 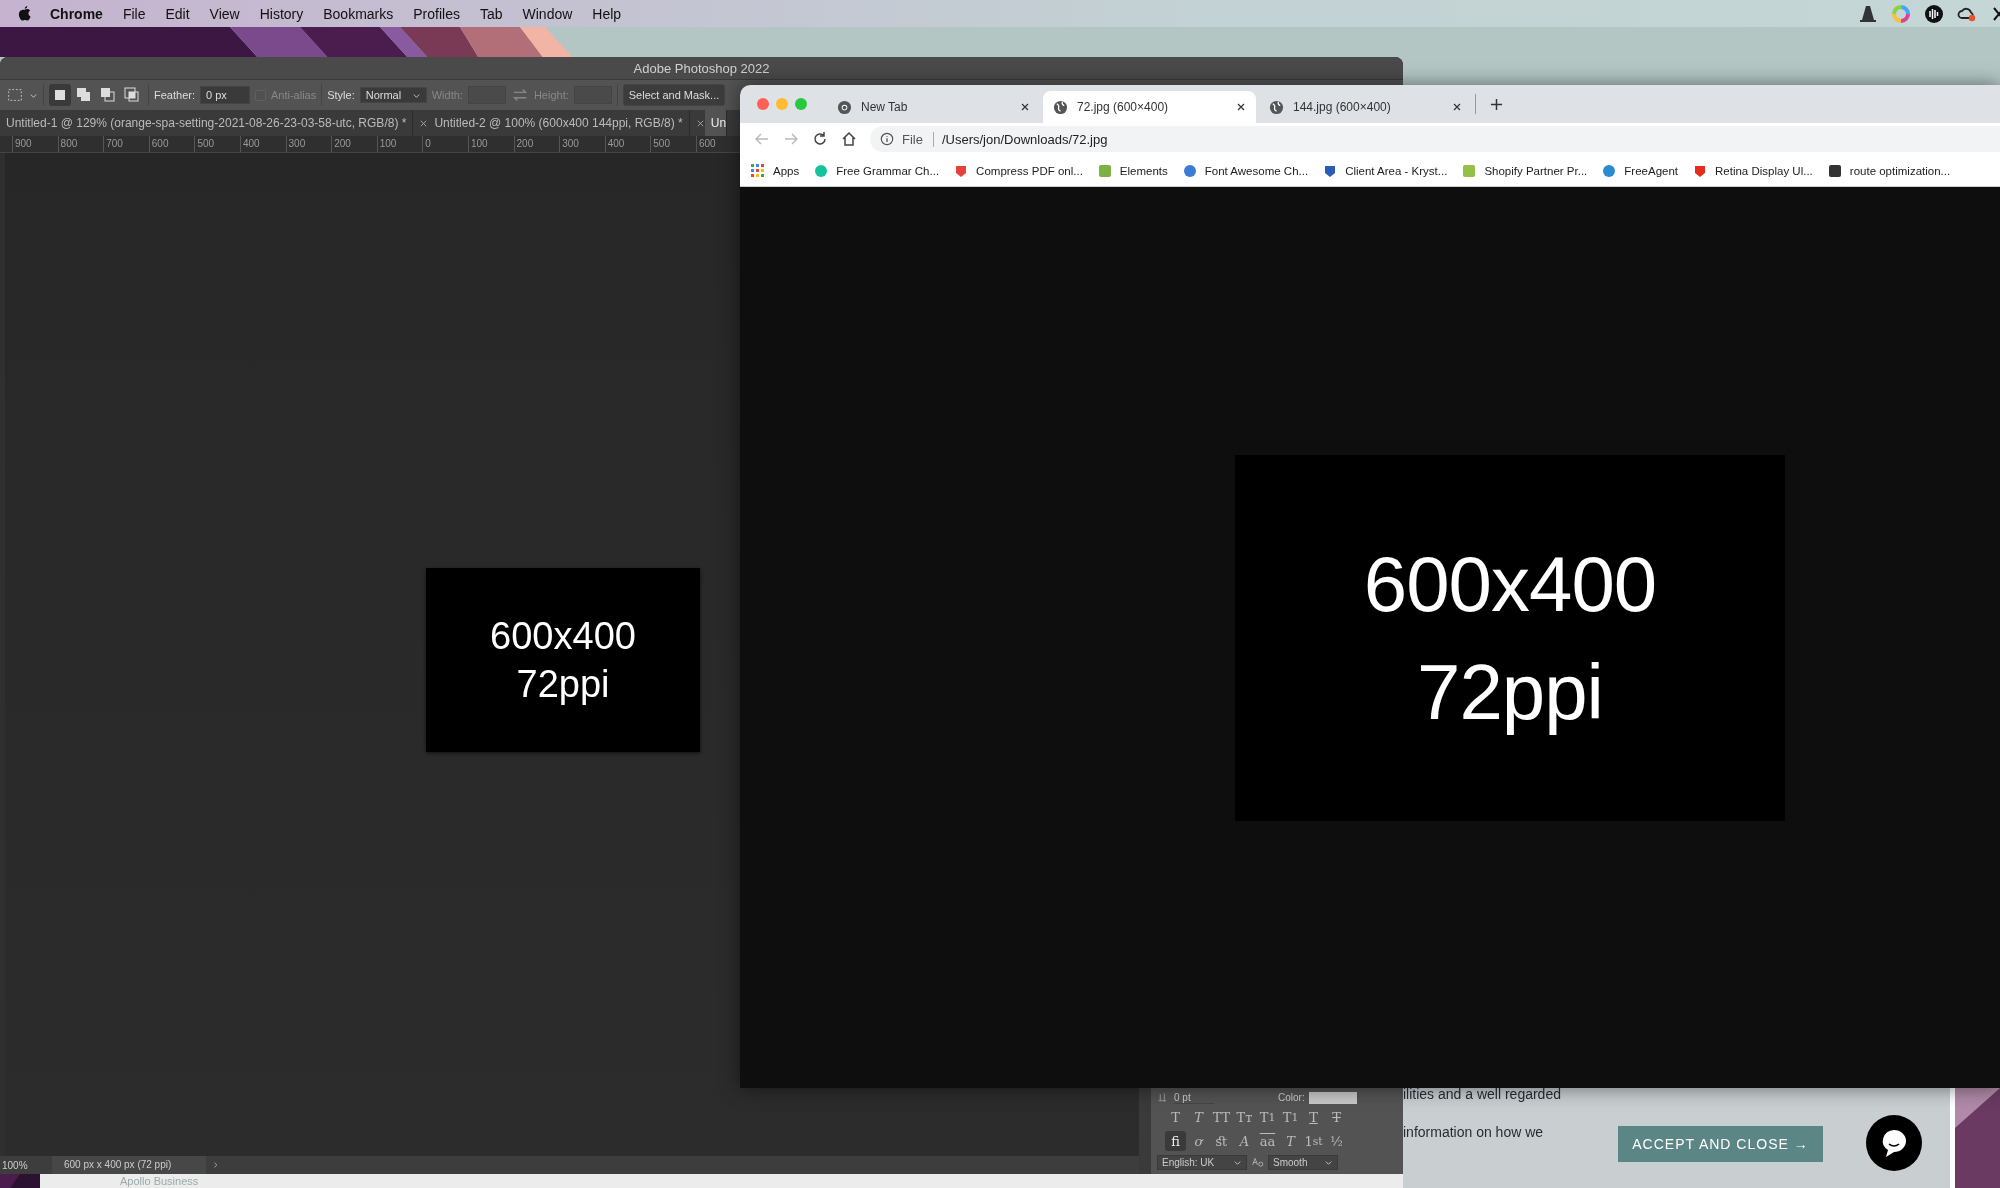 I want to click on type-style-button: Tᴛ, so click(x=1244, y=1117).